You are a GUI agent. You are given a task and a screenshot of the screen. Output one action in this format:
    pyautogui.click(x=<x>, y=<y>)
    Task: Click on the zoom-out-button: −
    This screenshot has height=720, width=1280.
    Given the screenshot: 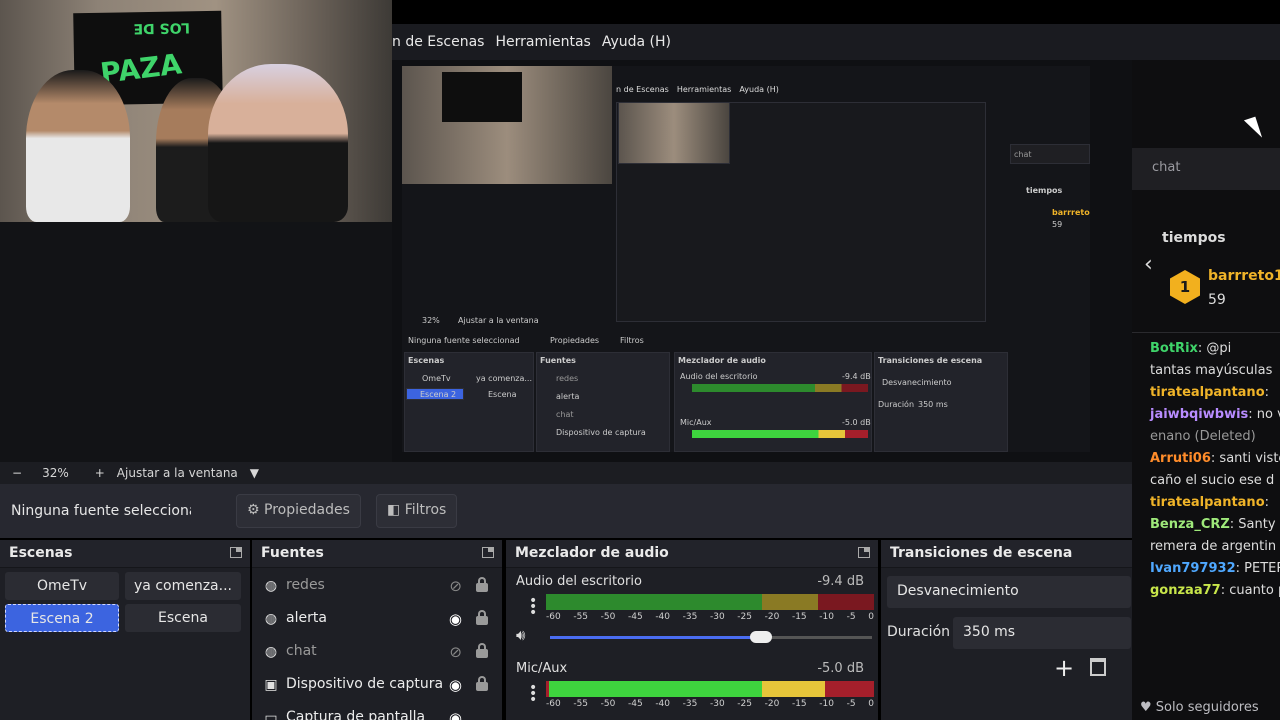 What is the action you would take?
    pyautogui.click(x=17, y=473)
    